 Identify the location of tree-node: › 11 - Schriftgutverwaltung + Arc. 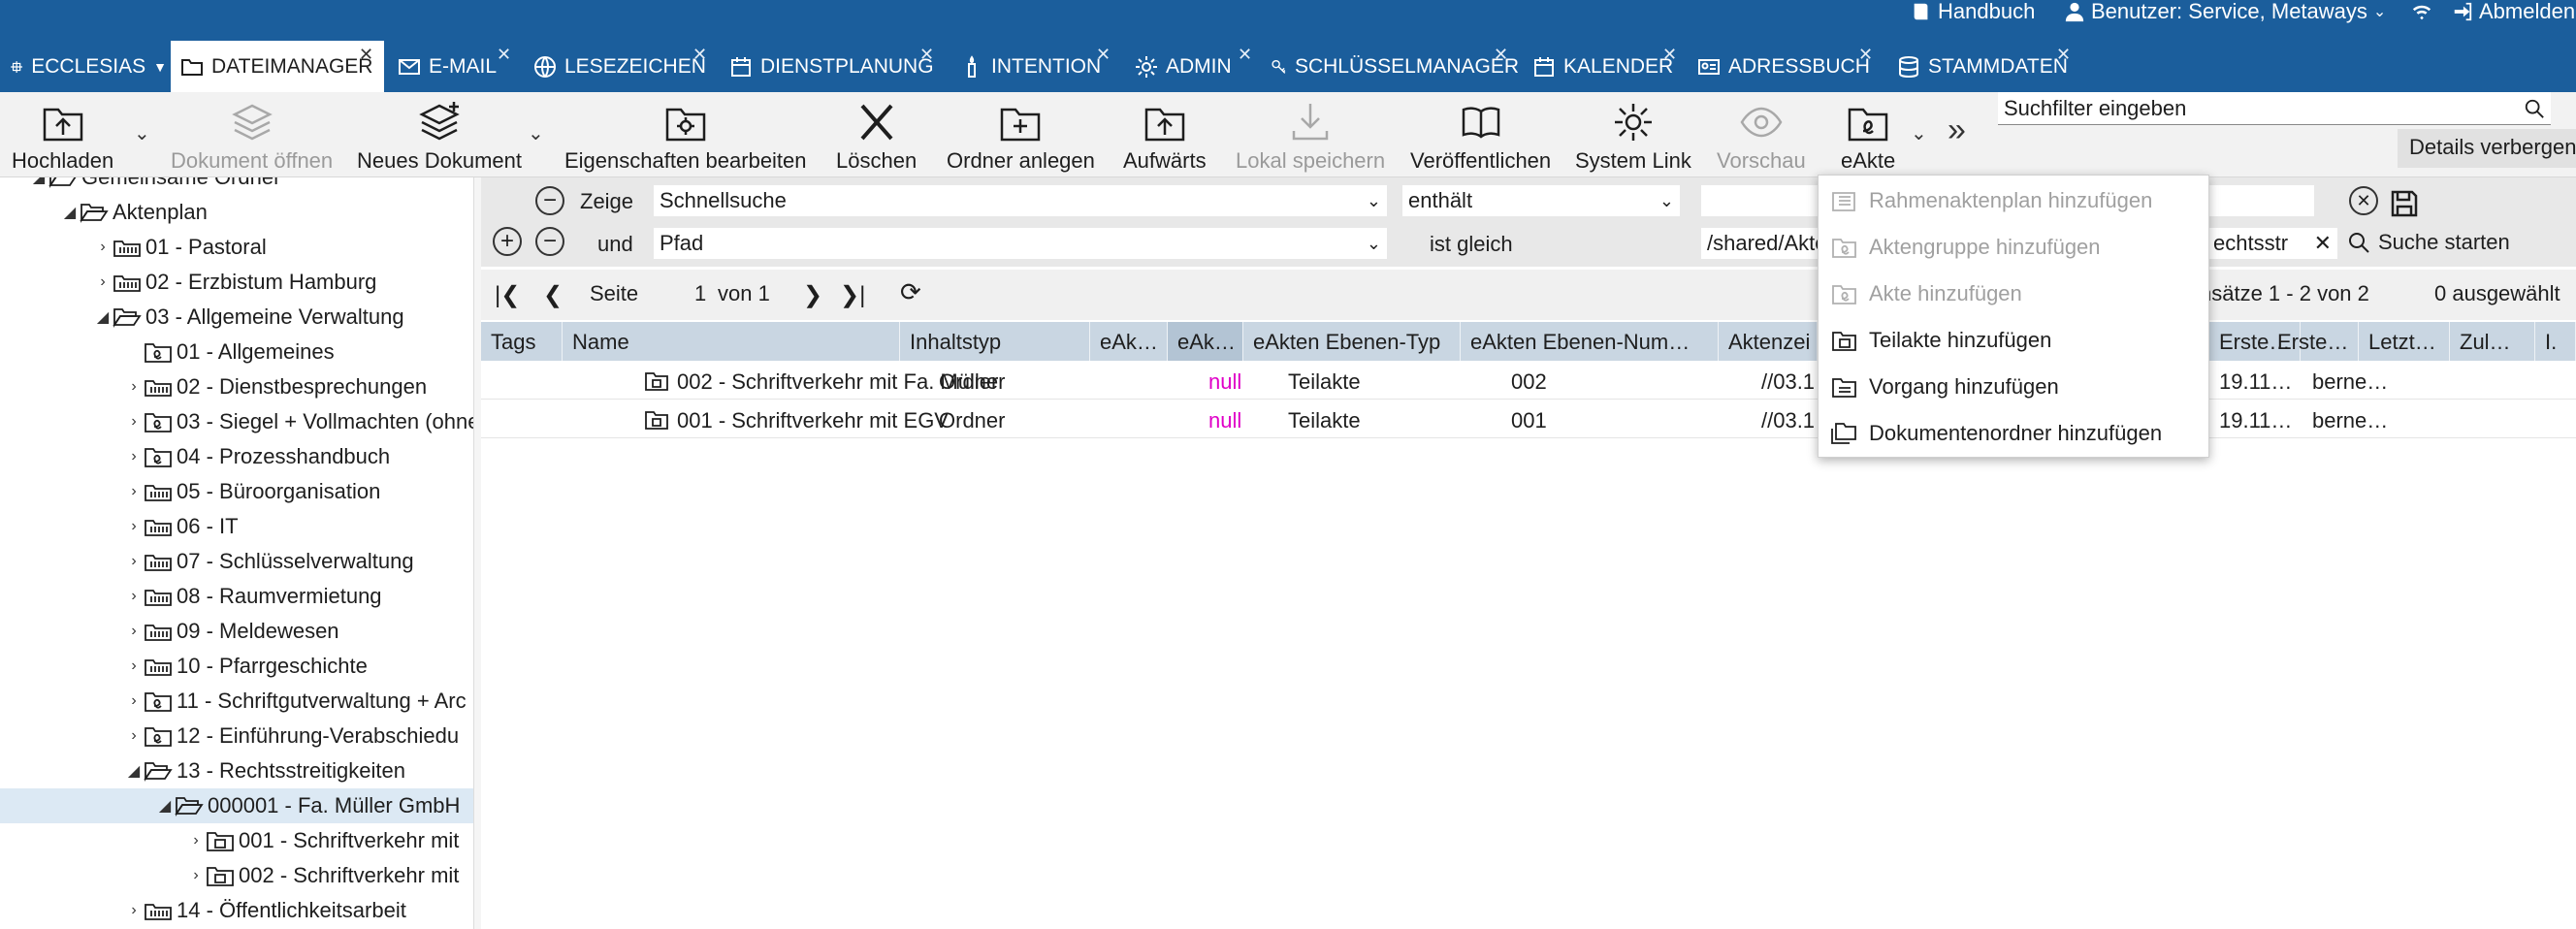
(233, 701).